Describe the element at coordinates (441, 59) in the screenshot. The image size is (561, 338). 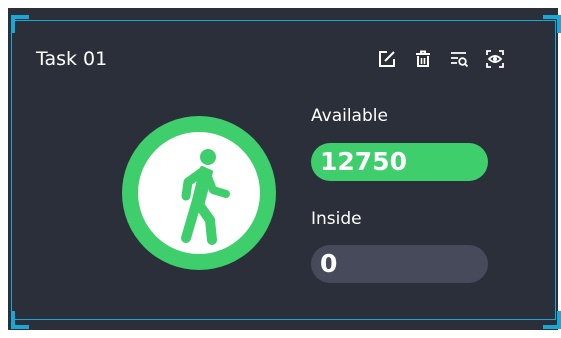
I see `card-toolbar` at that location.